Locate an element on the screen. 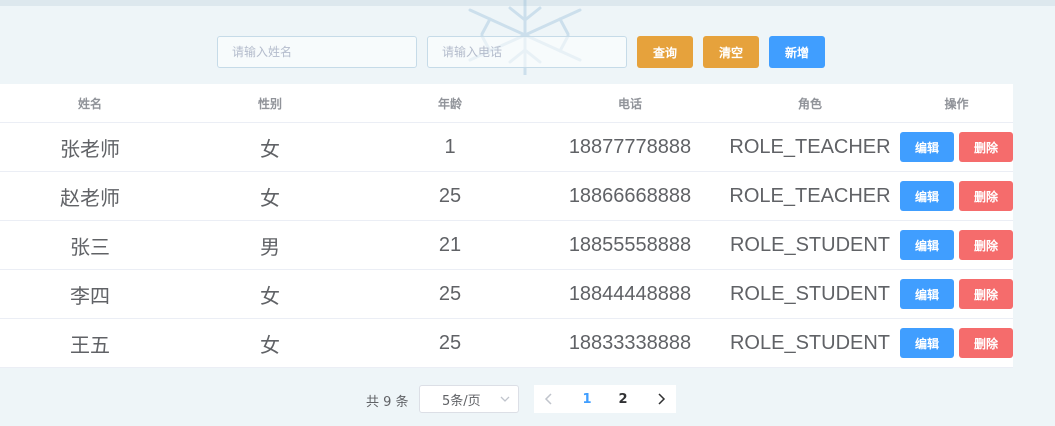 The height and width of the screenshot is (426, 1055). table-row: 李四 女 25 18844448888 ROLE_STUDENT 编辑 删除 is located at coordinates (506, 294).